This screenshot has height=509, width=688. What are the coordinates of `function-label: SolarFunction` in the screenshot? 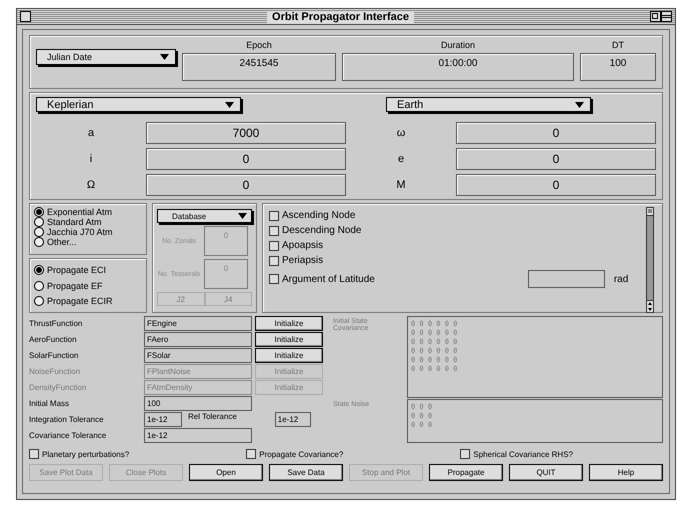 It's located at (54, 356).